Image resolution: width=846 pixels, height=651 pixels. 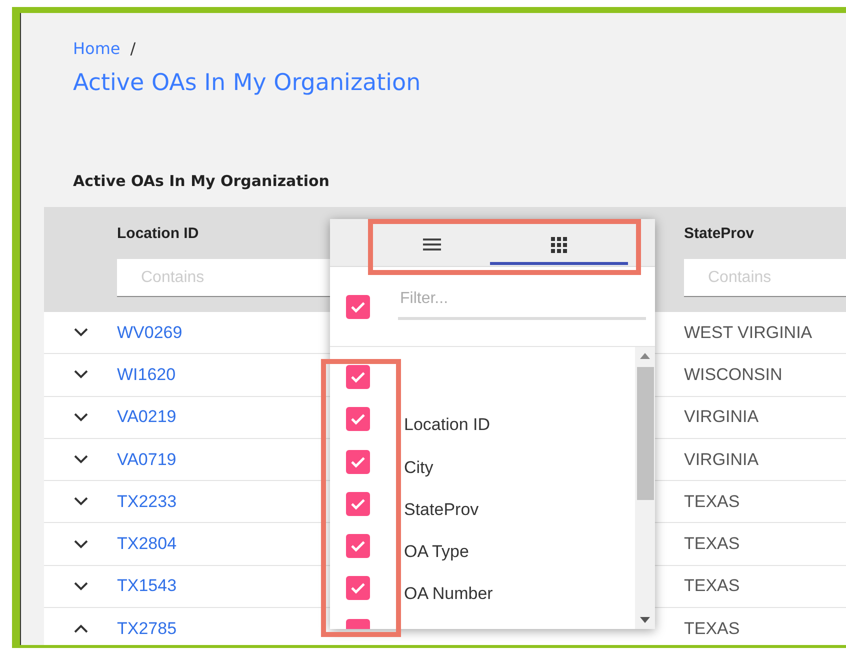 I want to click on menu-icon, so click(x=432, y=244).